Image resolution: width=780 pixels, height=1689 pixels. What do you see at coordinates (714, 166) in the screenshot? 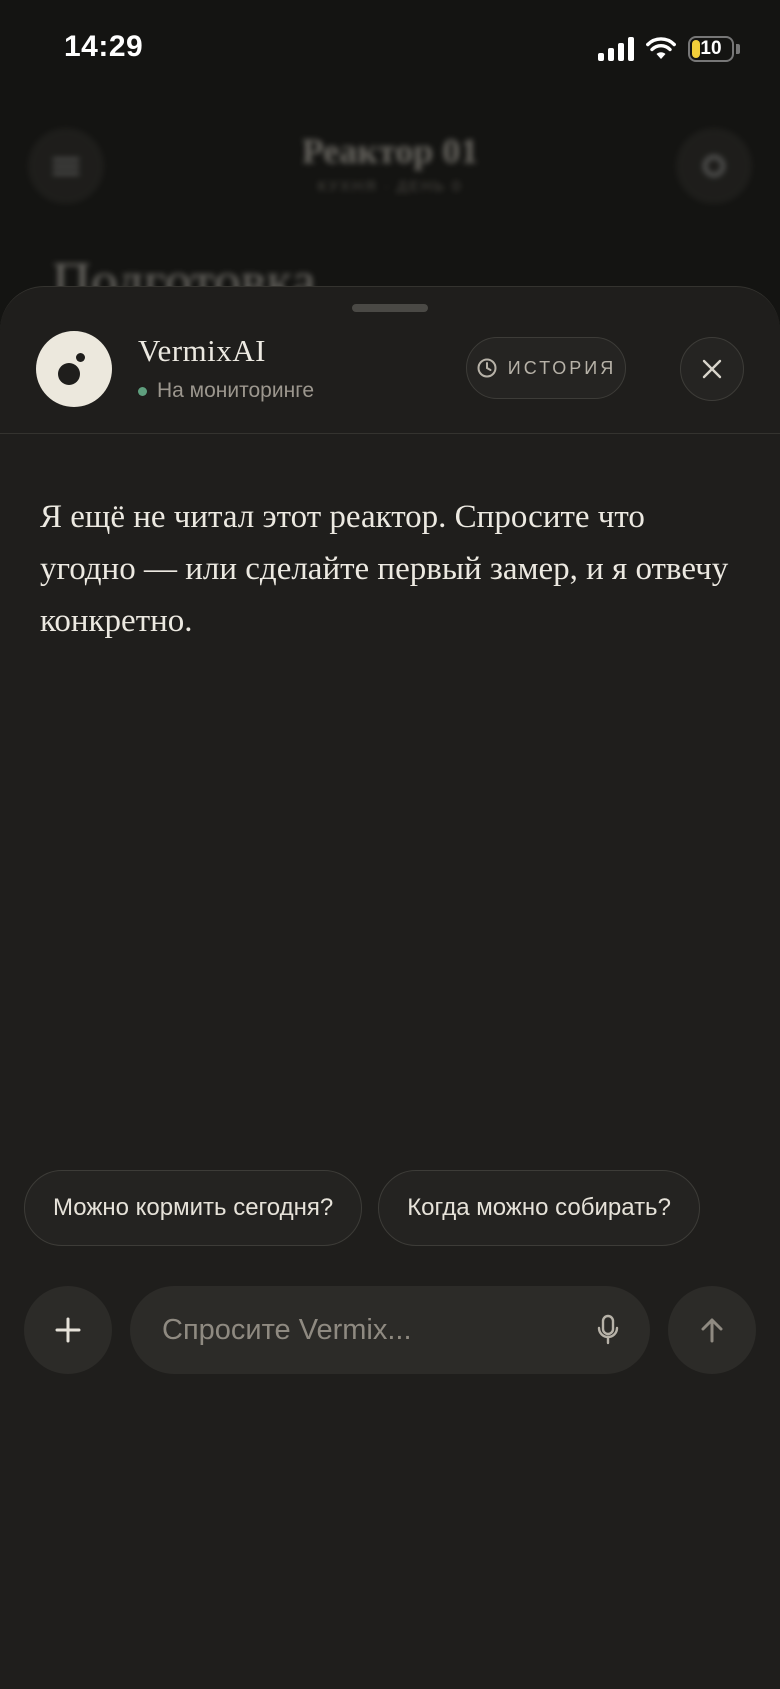
I see `settings-icon` at bounding box center [714, 166].